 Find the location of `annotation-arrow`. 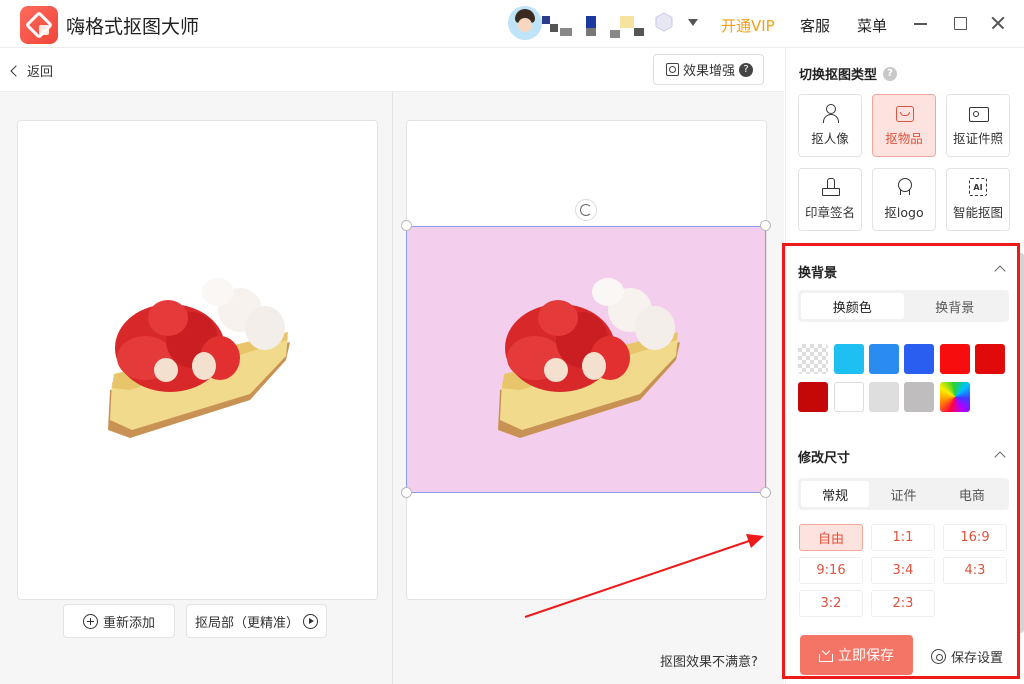

annotation-arrow is located at coordinates (644, 576).